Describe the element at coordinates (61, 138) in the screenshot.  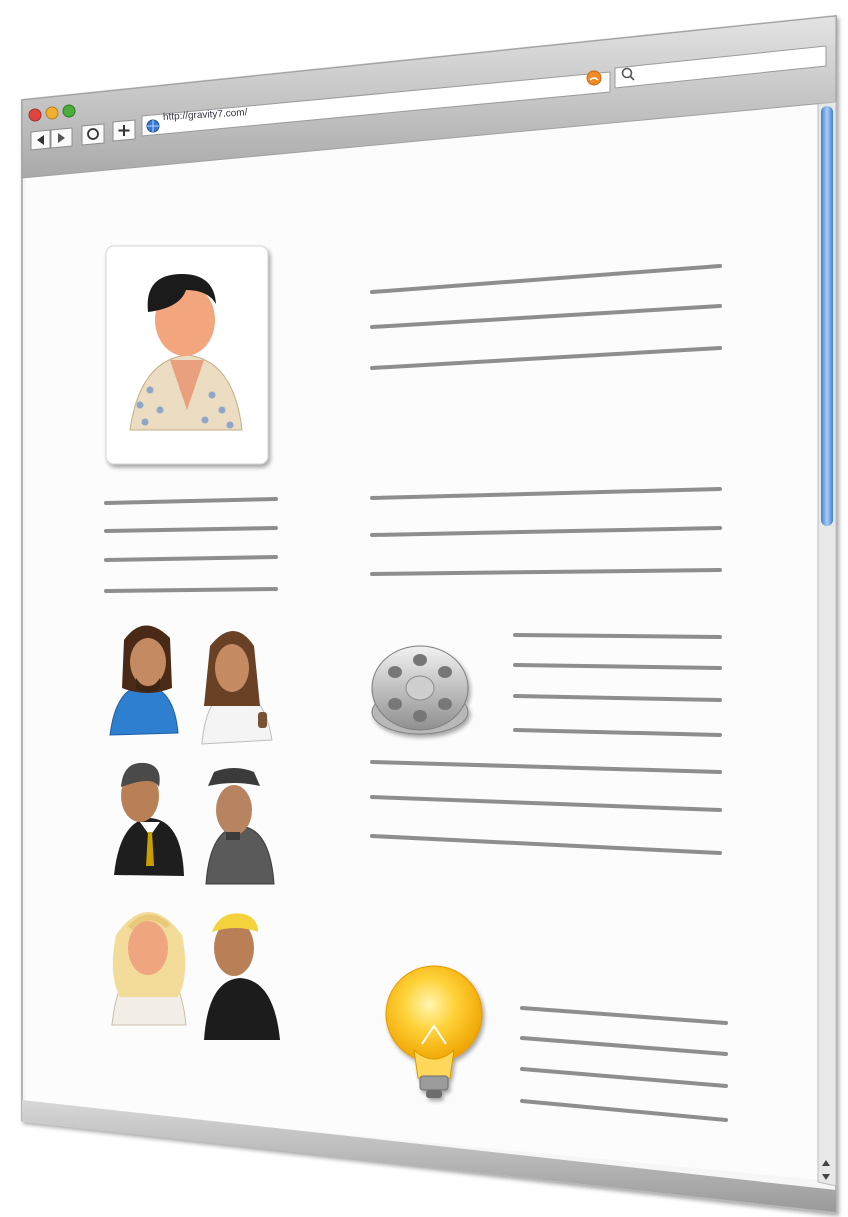
I see `forward-button` at that location.